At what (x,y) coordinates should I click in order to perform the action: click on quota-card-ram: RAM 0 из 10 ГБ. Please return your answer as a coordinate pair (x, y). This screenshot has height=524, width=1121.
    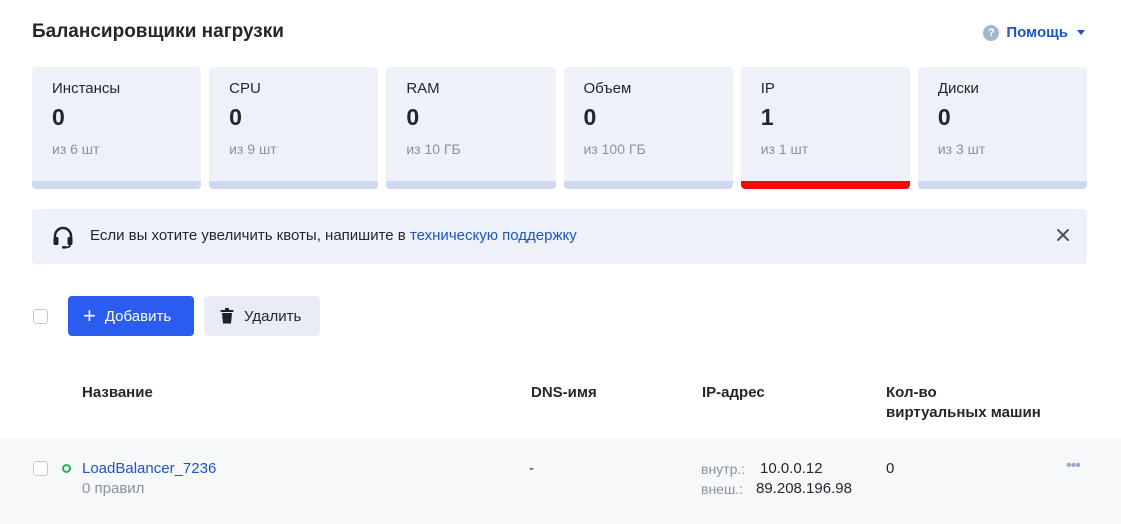
    Looking at the image, I should click on (471, 128).